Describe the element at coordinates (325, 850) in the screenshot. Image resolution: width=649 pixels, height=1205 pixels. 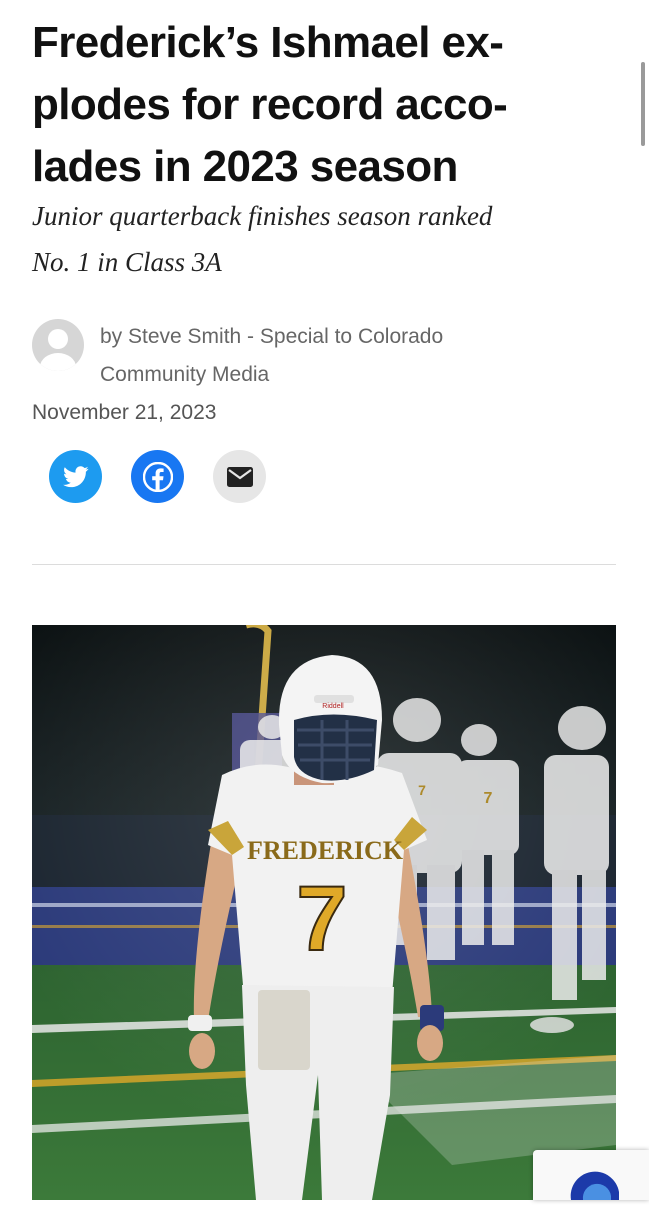
I see `jersey-text: FREDERICK` at that location.